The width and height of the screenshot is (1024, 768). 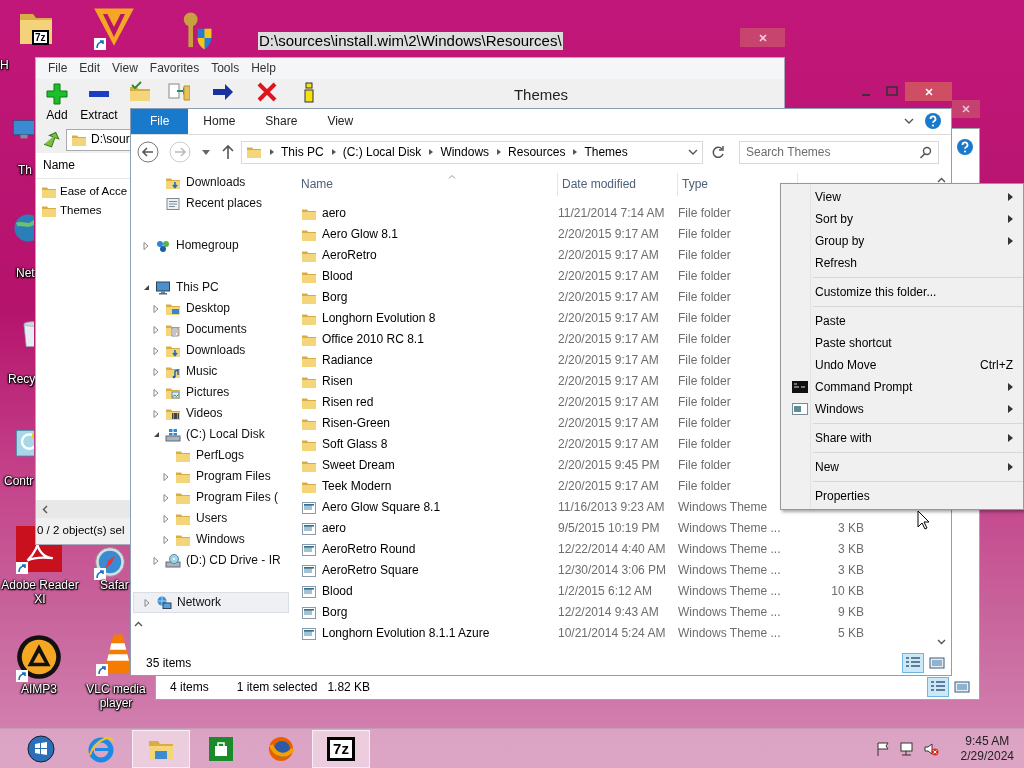 What do you see at coordinates (987, 741) in the screenshot?
I see `clock-time: 9:45 AM` at bounding box center [987, 741].